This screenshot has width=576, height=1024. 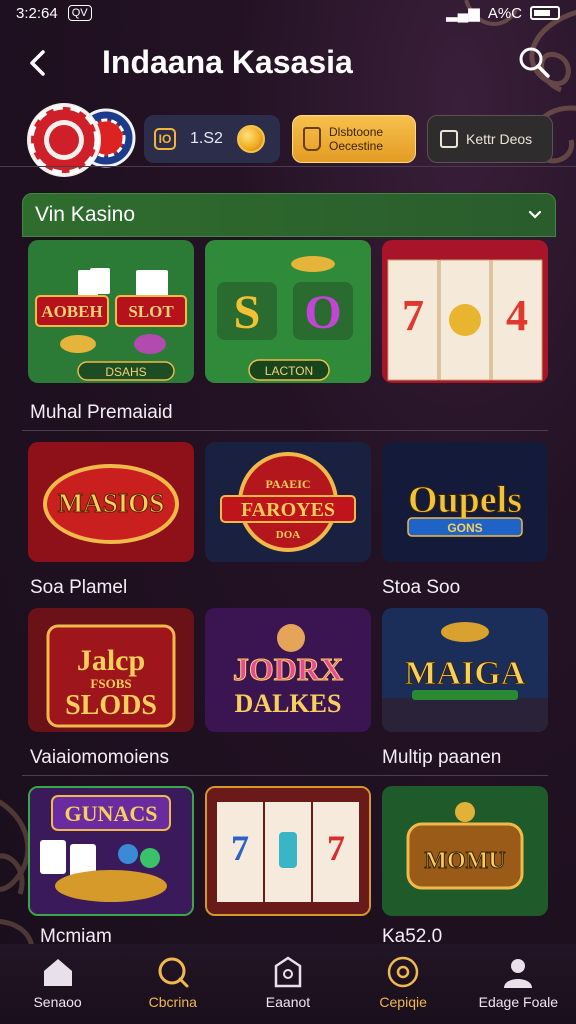 What do you see at coordinates (173, 972) in the screenshot?
I see `search-circle-icon` at bounding box center [173, 972].